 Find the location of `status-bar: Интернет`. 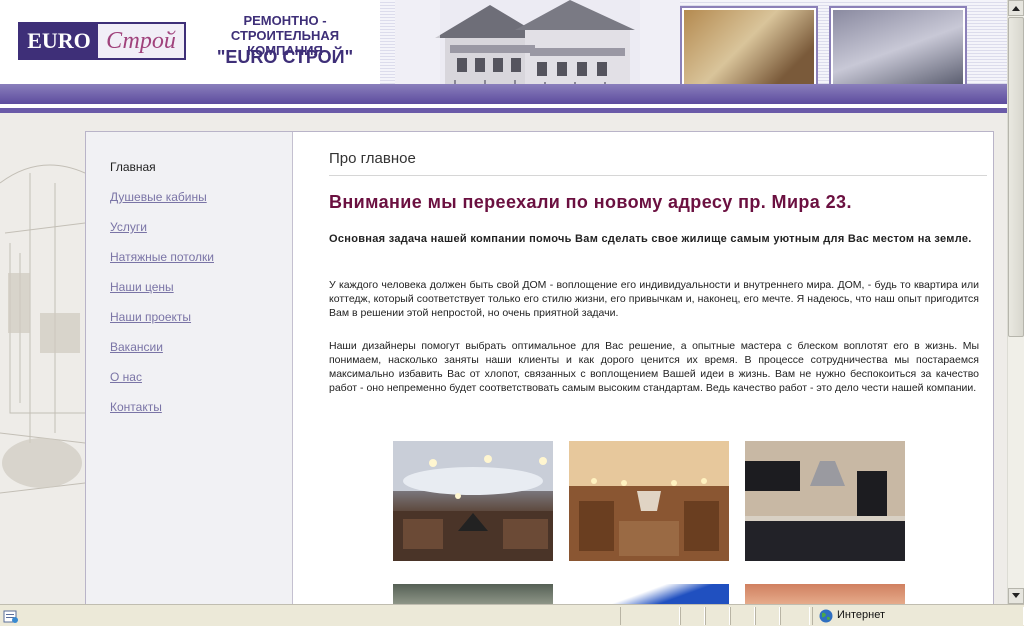

status-bar: Интернет is located at coordinates (512, 615).